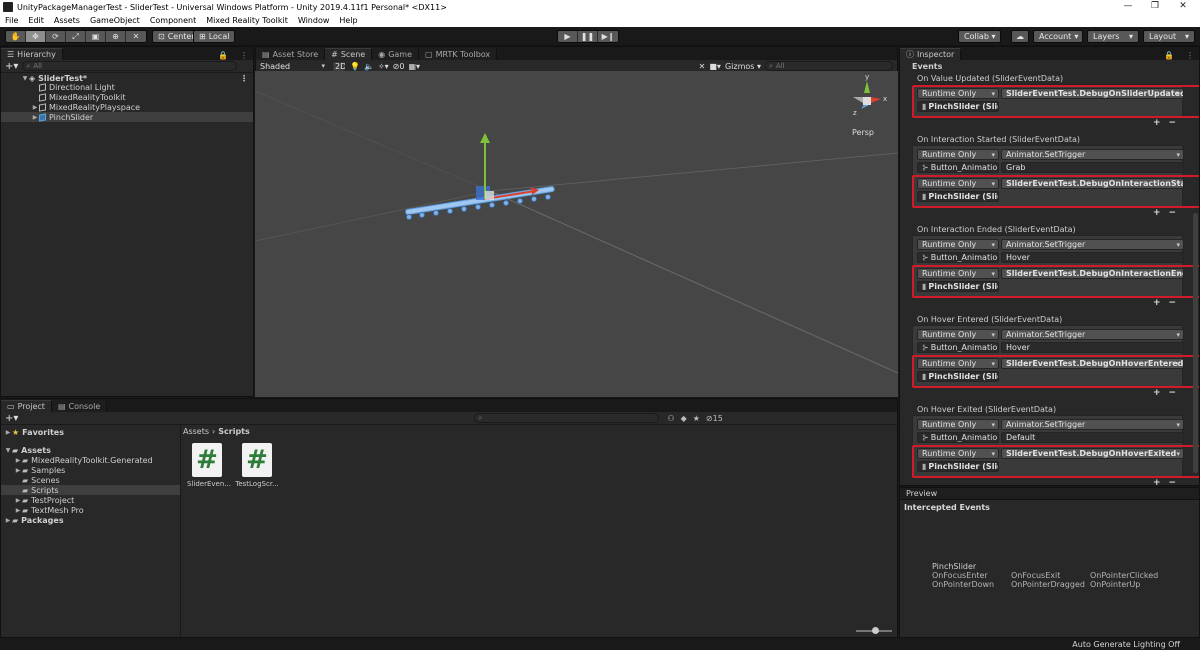 The height and width of the screenshot is (650, 1200). What do you see at coordinates (567, 418) in the screenshot?
I see `project-search-input: ⌕` at bounding box center [567, 418].